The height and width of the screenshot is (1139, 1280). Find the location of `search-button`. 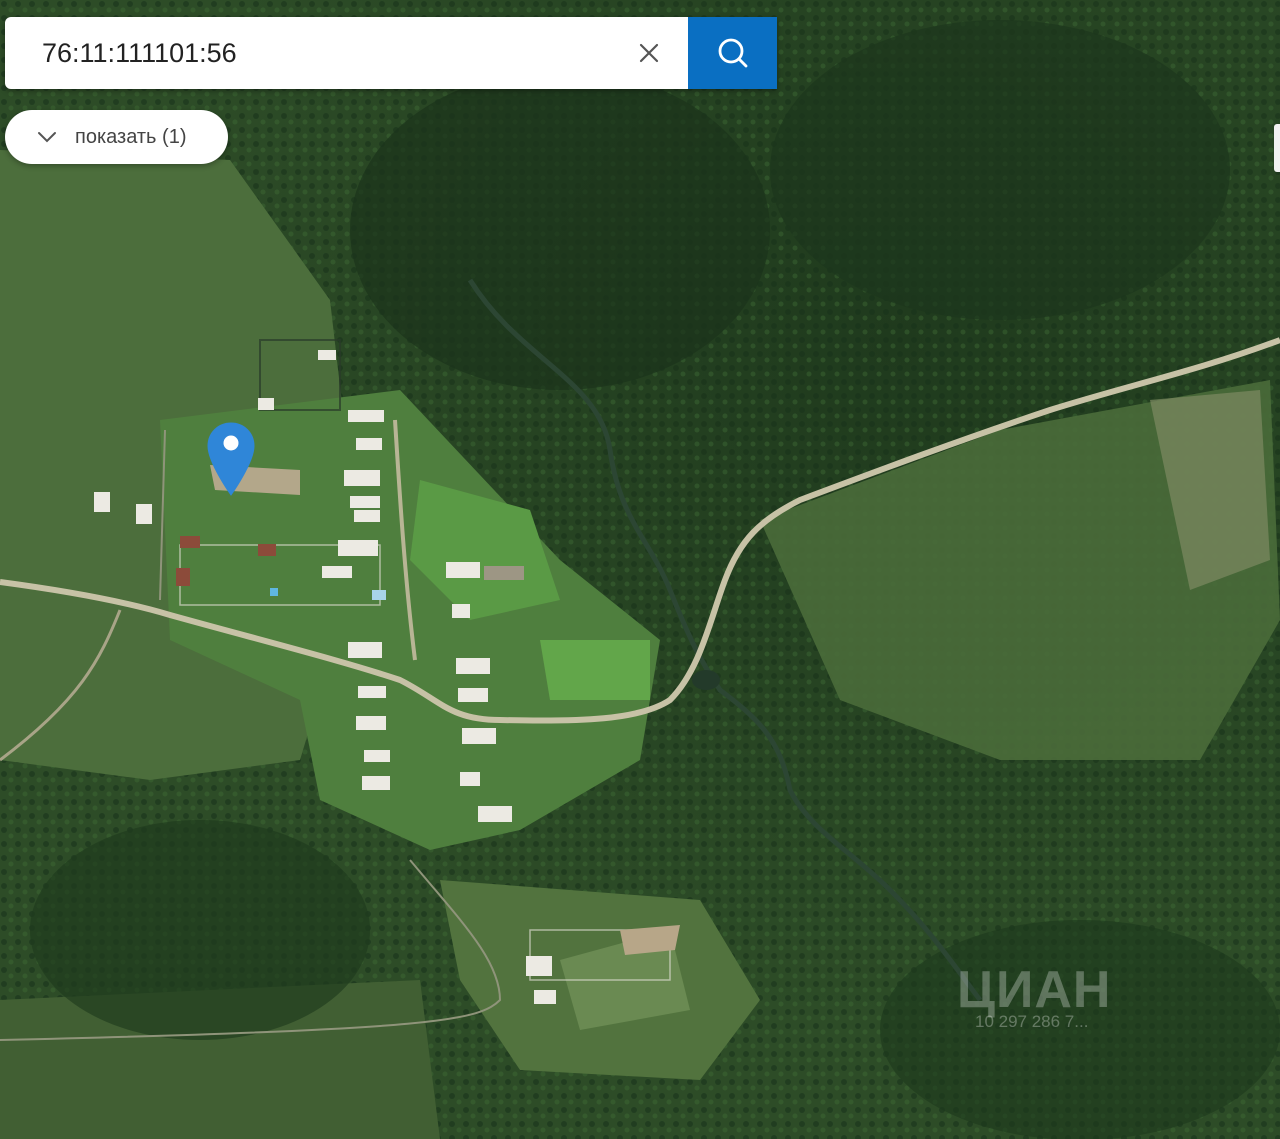

search-button is located at coordinates (732, 53).